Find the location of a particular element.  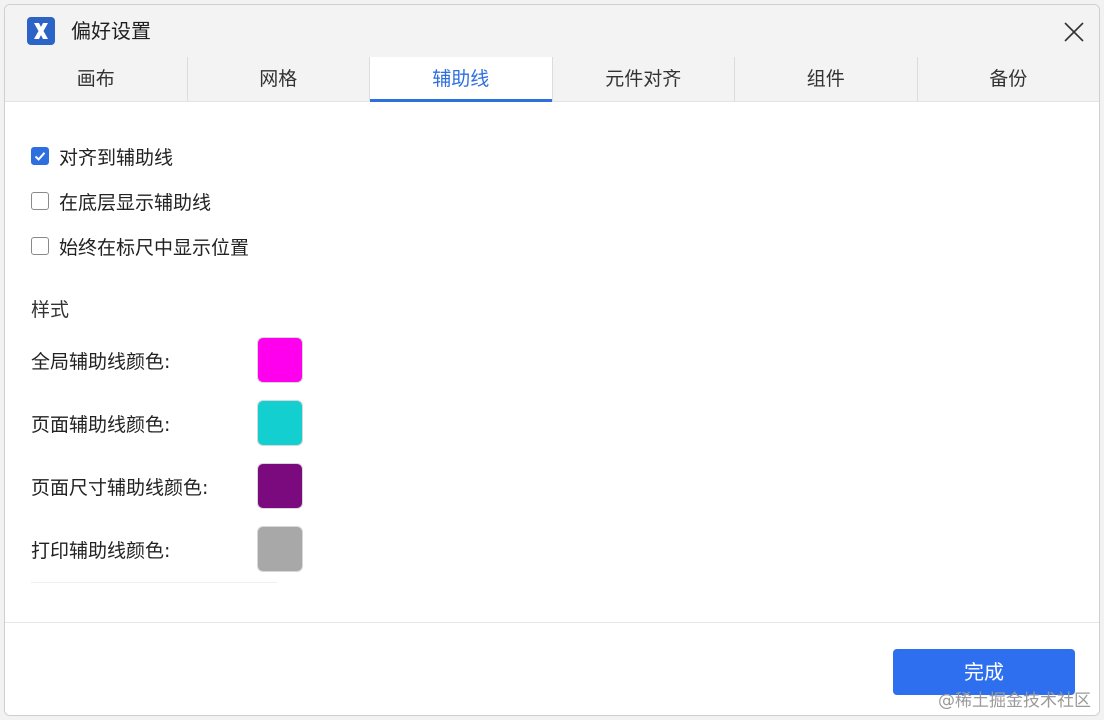

page-size-guide-color-row: 页面尺寸辅助线颜色: is located at coordinates (181, 486).